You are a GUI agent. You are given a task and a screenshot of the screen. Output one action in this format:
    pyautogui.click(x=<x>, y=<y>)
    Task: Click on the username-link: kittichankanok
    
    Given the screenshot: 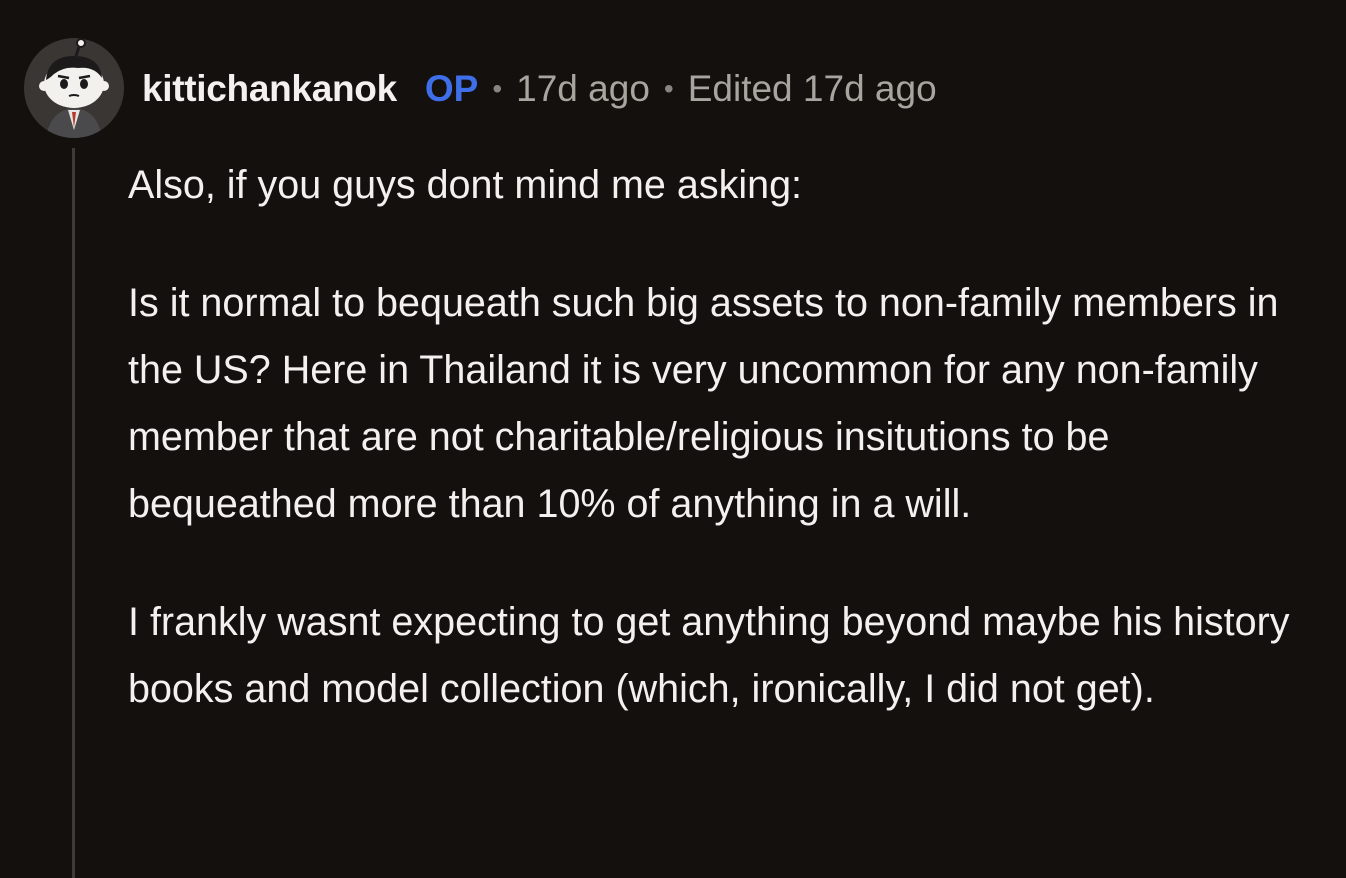 What is the action you would take?
    pyautogui.click(x=269, y=89)
    